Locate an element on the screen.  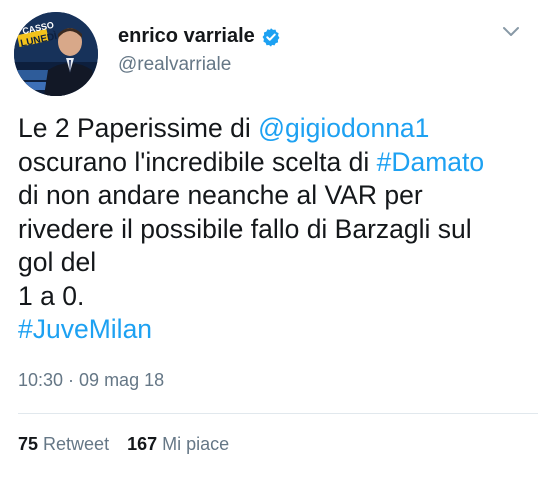
verified-badge-icon is located at coordinates (271, 37).